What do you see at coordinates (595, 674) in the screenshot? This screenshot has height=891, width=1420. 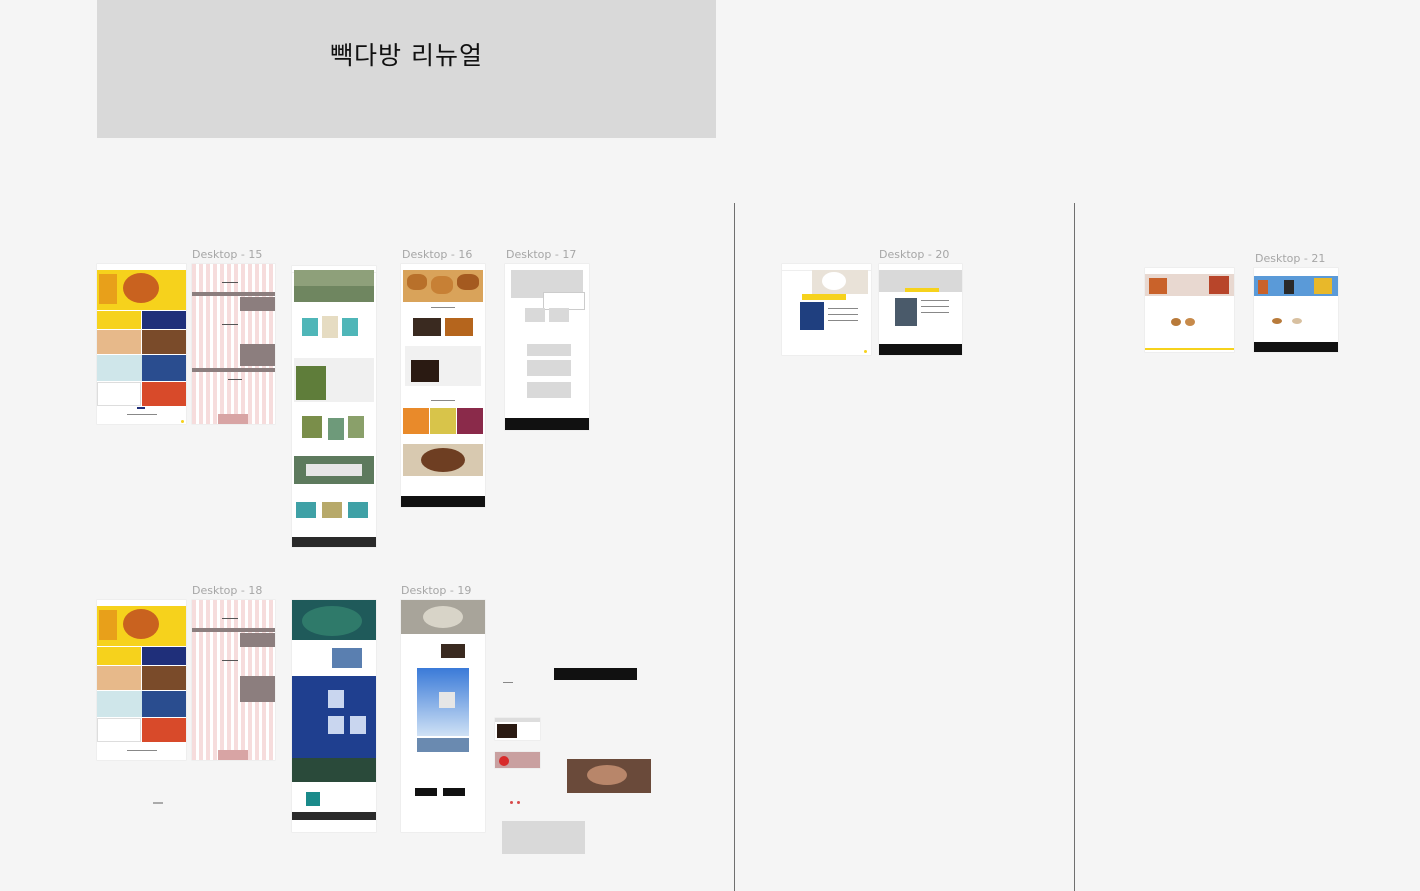 I see `frame-black-bar` at bounding box center [595, 674].